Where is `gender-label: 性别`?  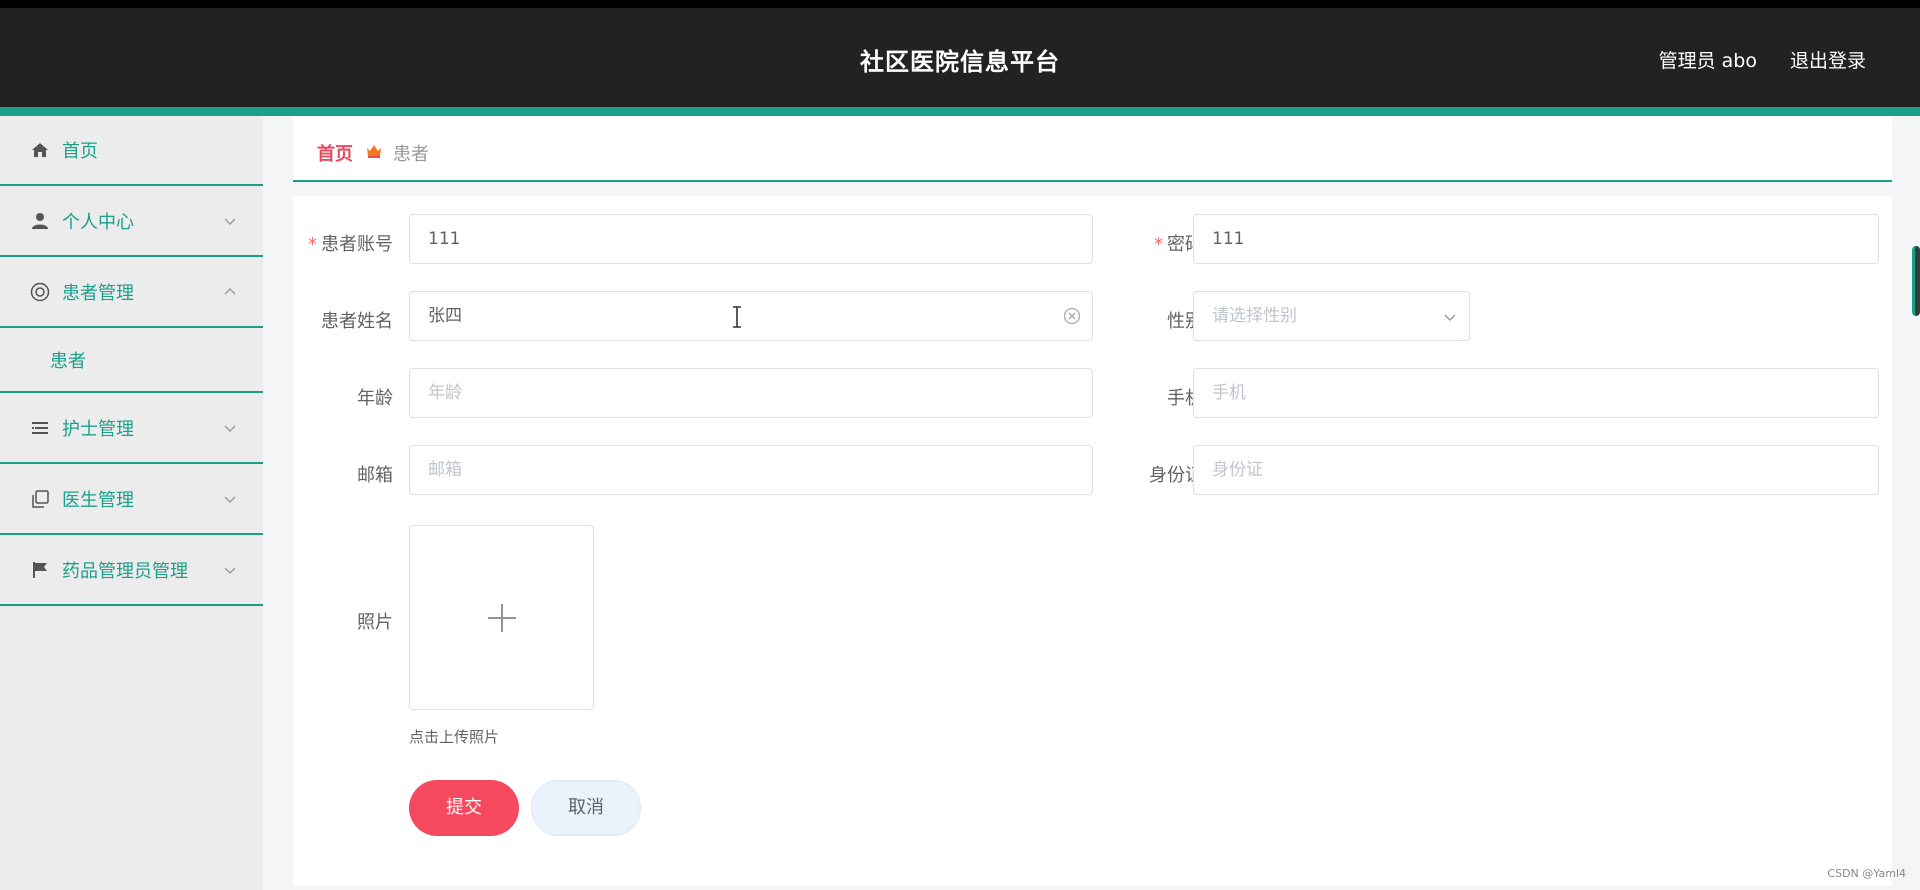
gender-label: 性别 is located at coordinates (1185, 321).